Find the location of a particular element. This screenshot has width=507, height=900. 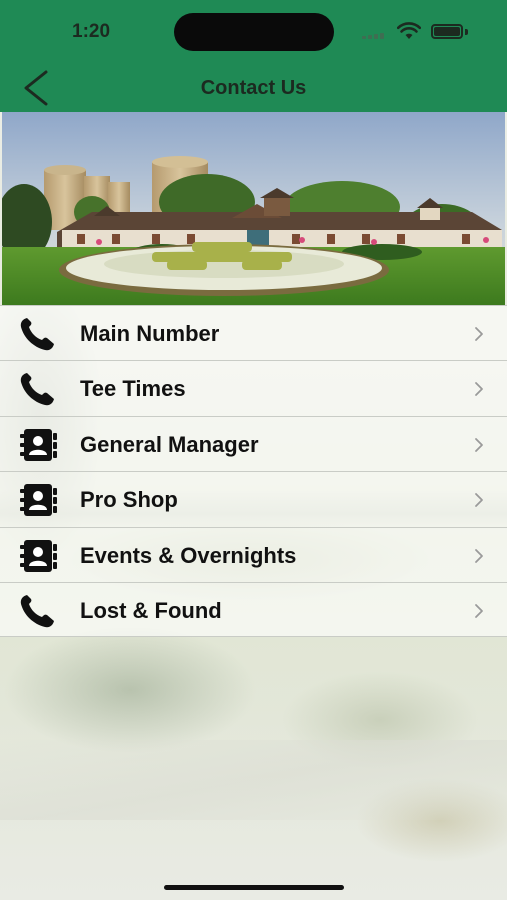

status-time: 1:20 is located at coordinates (91, 31).